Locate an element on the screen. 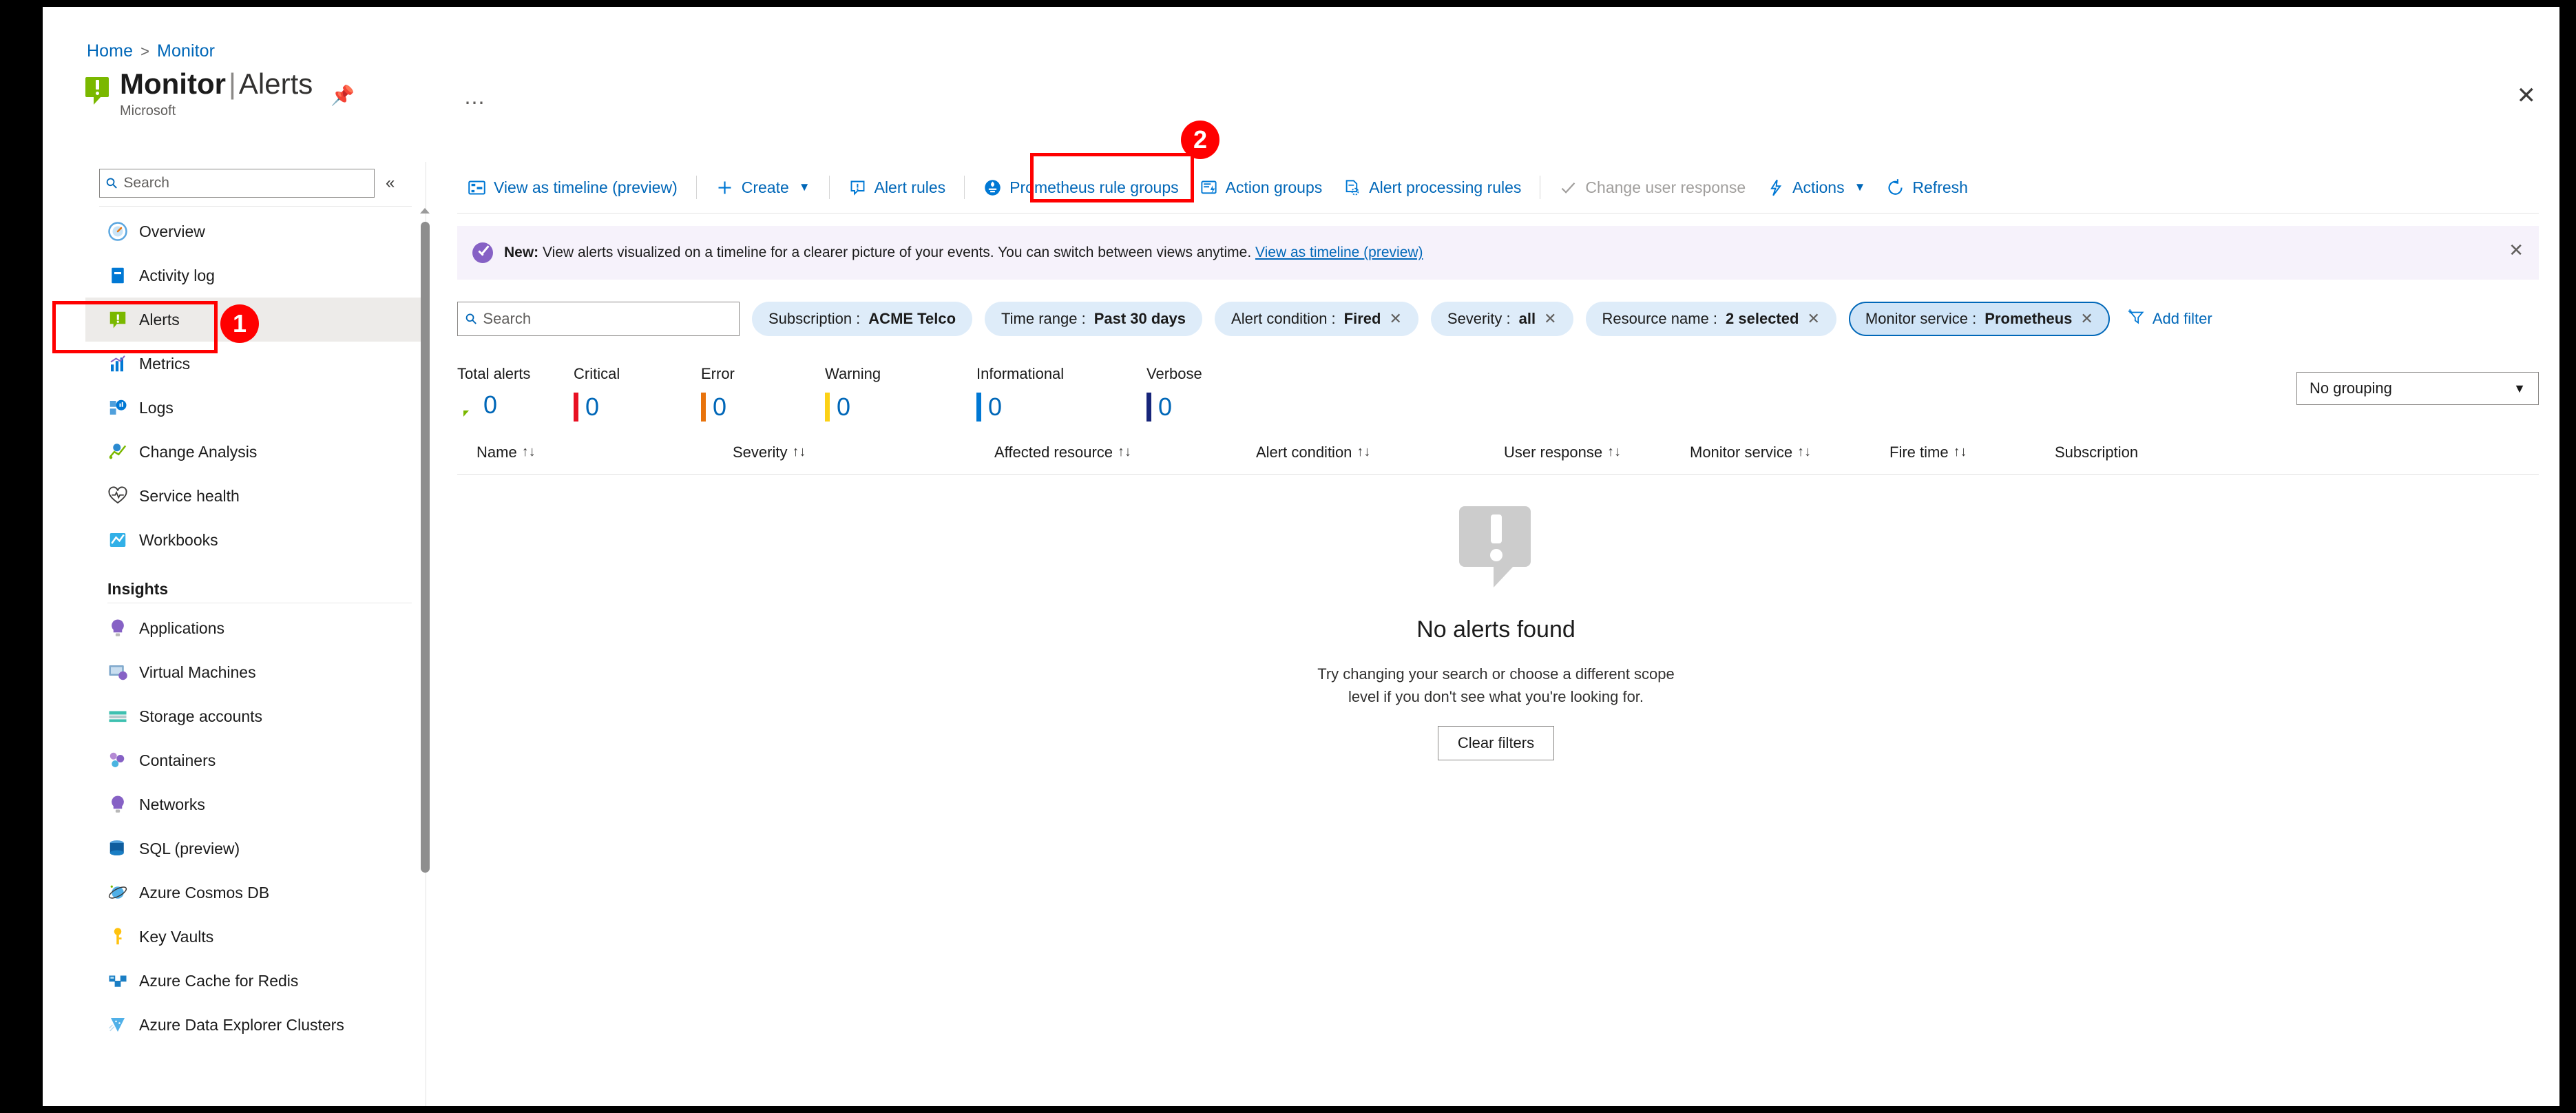 This screenshot has height=1113, width=2576. sidebar-item-label: Azure Cosmos DB is located at coordinates (204, 892).